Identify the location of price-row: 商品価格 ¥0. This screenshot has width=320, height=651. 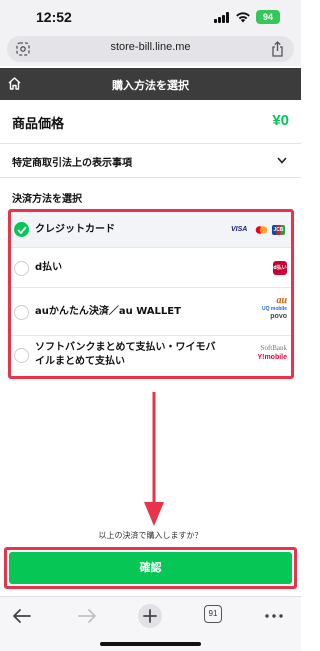
(150, 122).